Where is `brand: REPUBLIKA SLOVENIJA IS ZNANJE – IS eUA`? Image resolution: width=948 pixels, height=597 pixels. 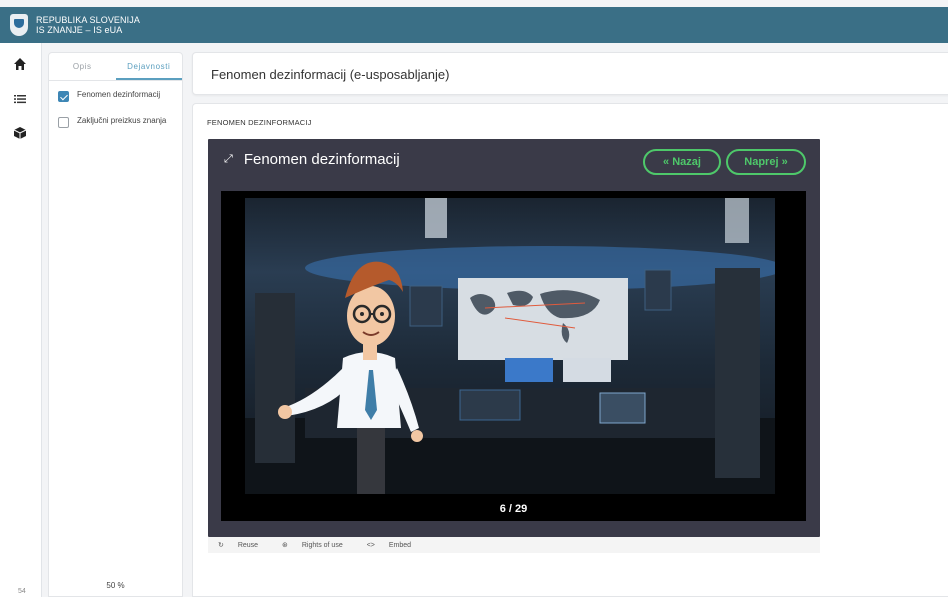
brand: REPUBLIKA SLOVENIJA IS ZNANJE – IS eUA is located at coordinates (88, 25).